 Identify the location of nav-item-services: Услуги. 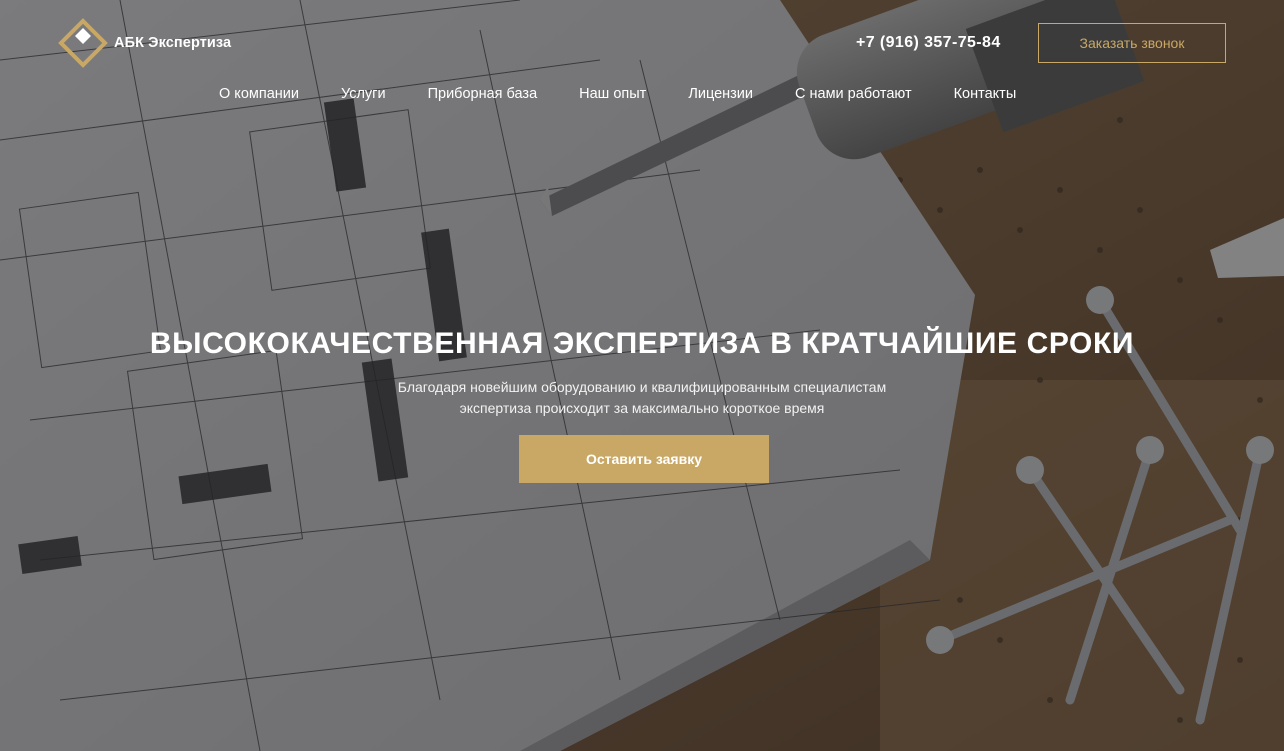
(363, 94).